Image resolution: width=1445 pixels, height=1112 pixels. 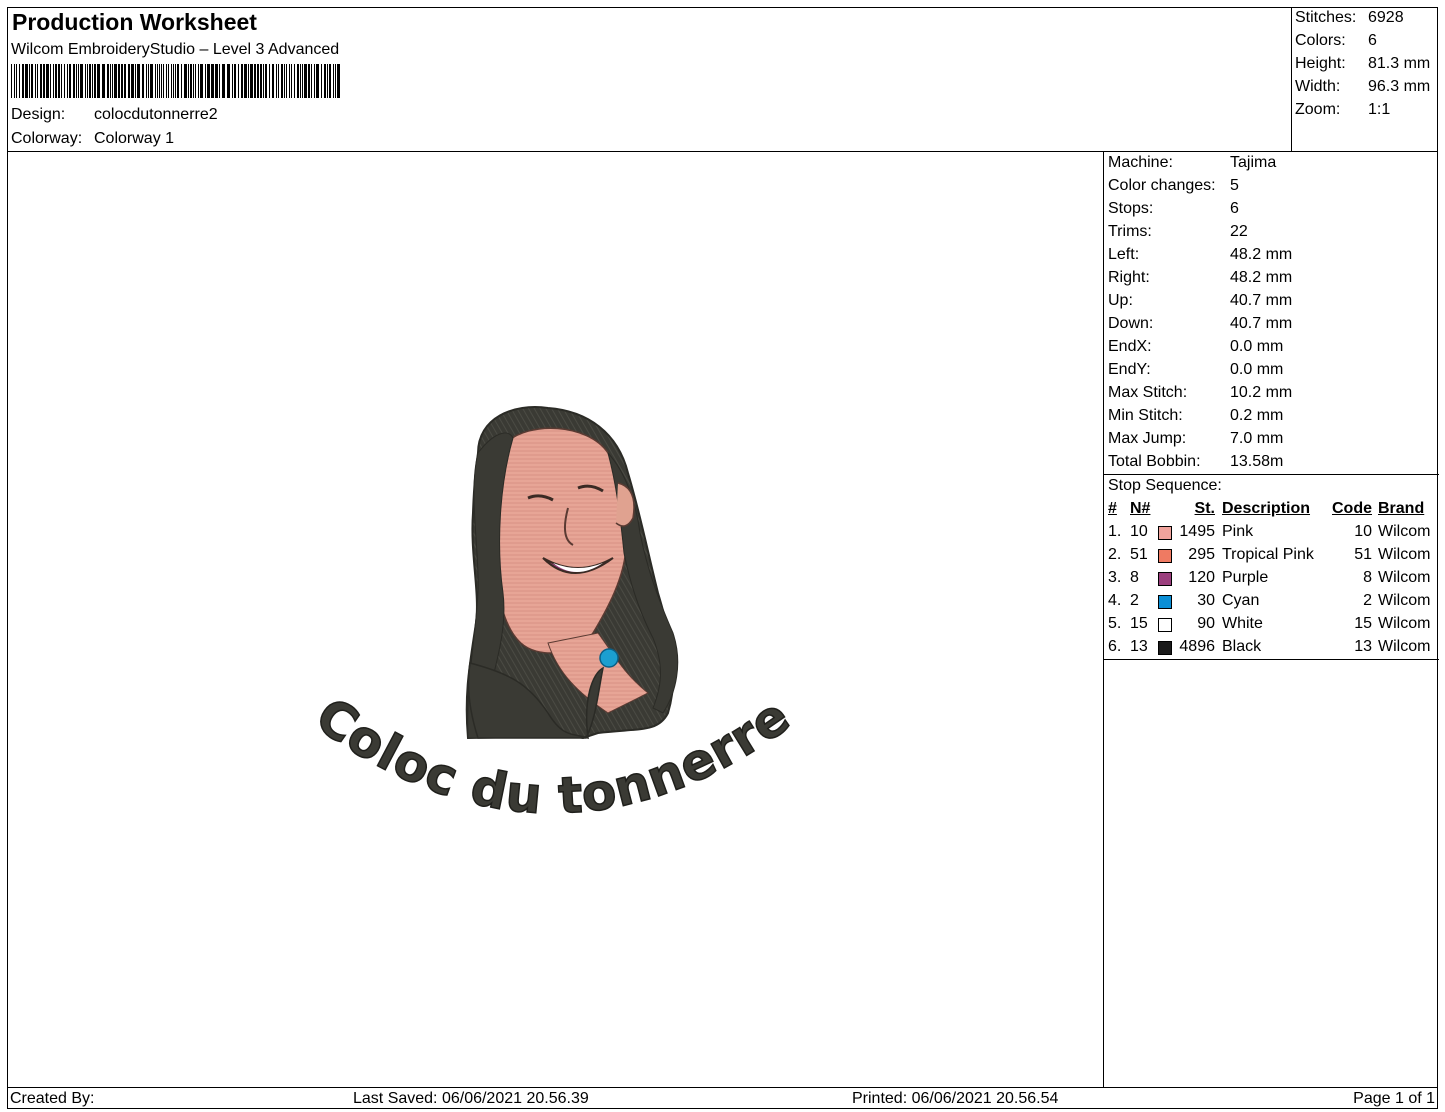 What do you see at coordinates (1139, 646) in the screenshot?
I see `seq-row-needle: 13` at bounding box center [1139, 646].